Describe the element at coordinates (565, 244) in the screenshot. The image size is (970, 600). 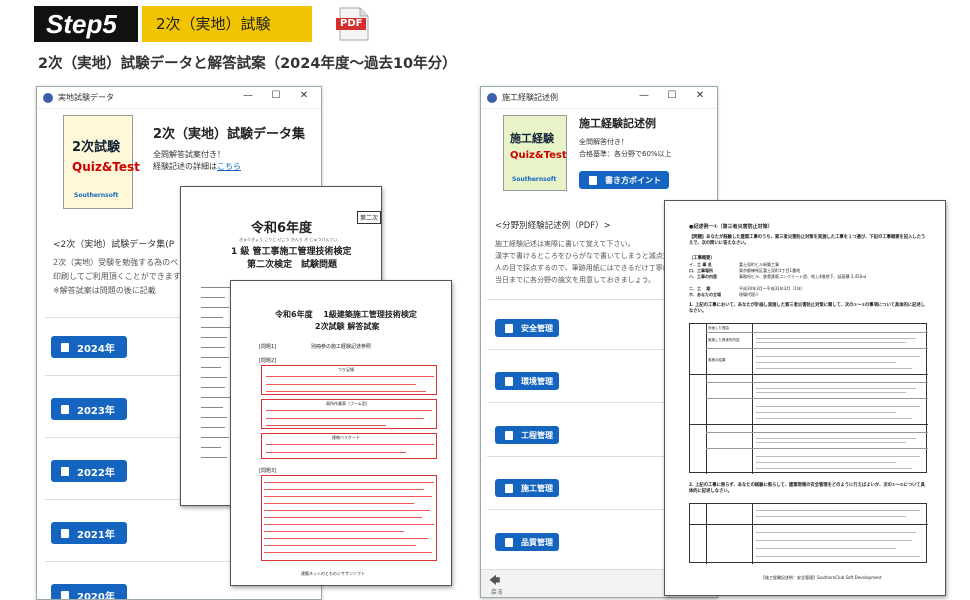
I see `body-text-1: 施工経験記述は実際に書いて覚えて下さい。` at that location.